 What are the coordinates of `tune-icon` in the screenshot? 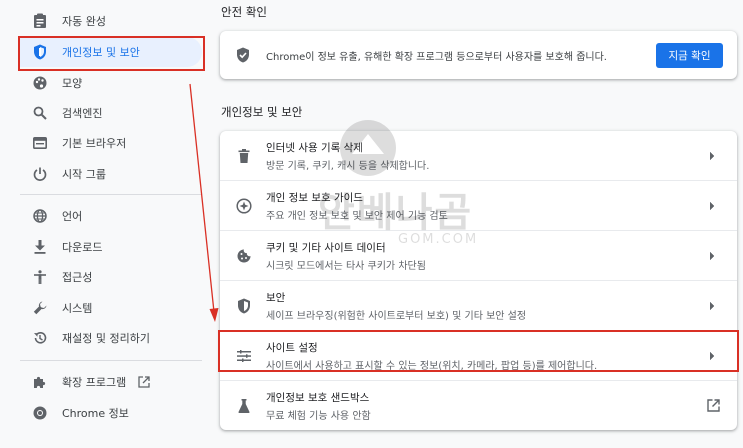 It's located at (244, 356).